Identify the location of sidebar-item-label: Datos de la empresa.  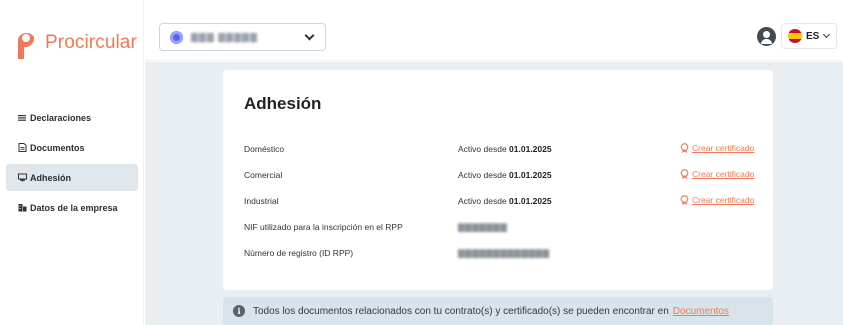
(74, 207).